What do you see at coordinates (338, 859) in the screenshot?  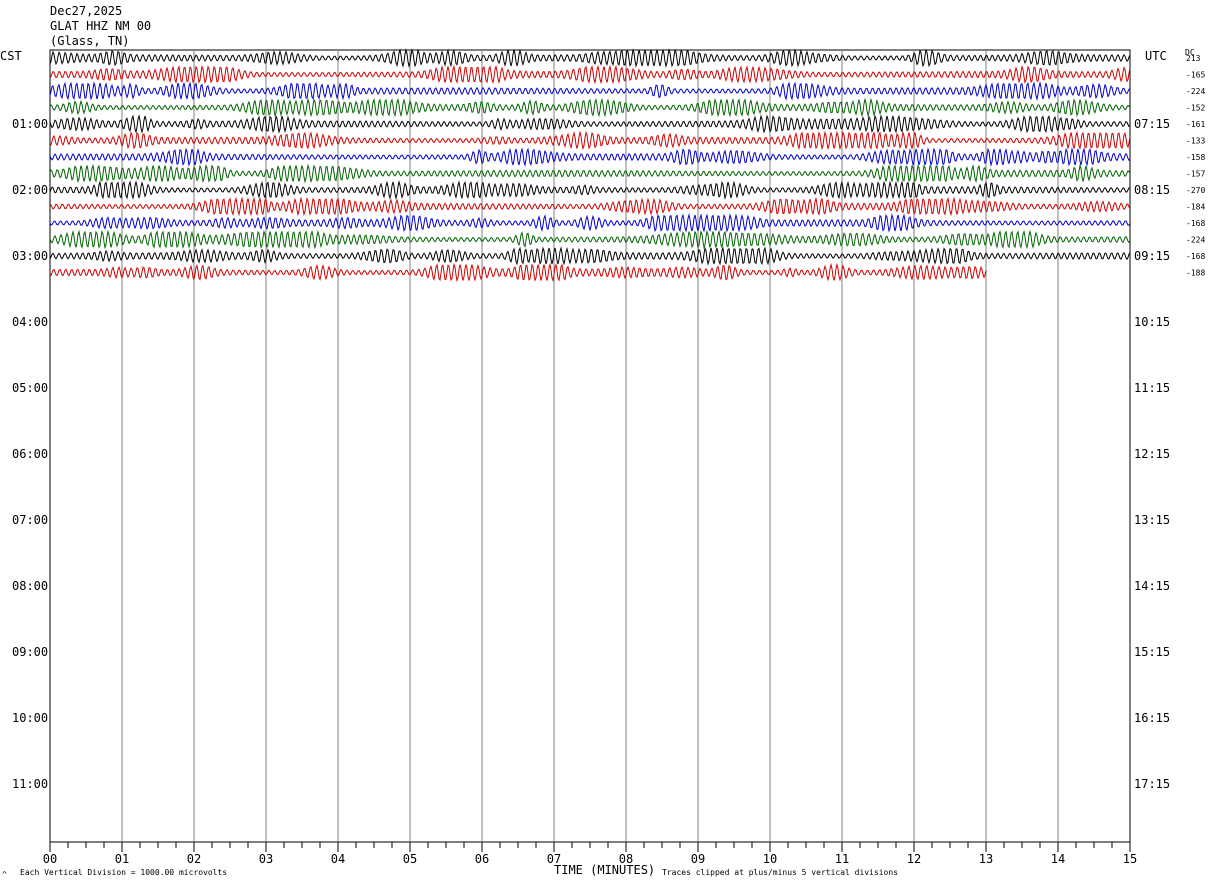 I see `x-tick-label: 04` at bounding box center [338, 859].